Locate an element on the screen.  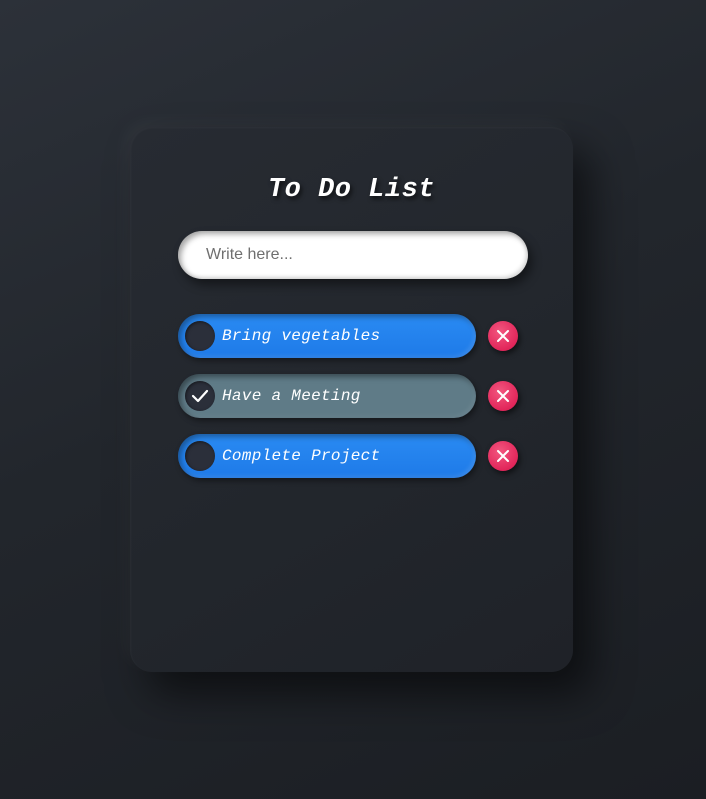
task-toggle: Bring vegetables is located at coordinates (327, 336).